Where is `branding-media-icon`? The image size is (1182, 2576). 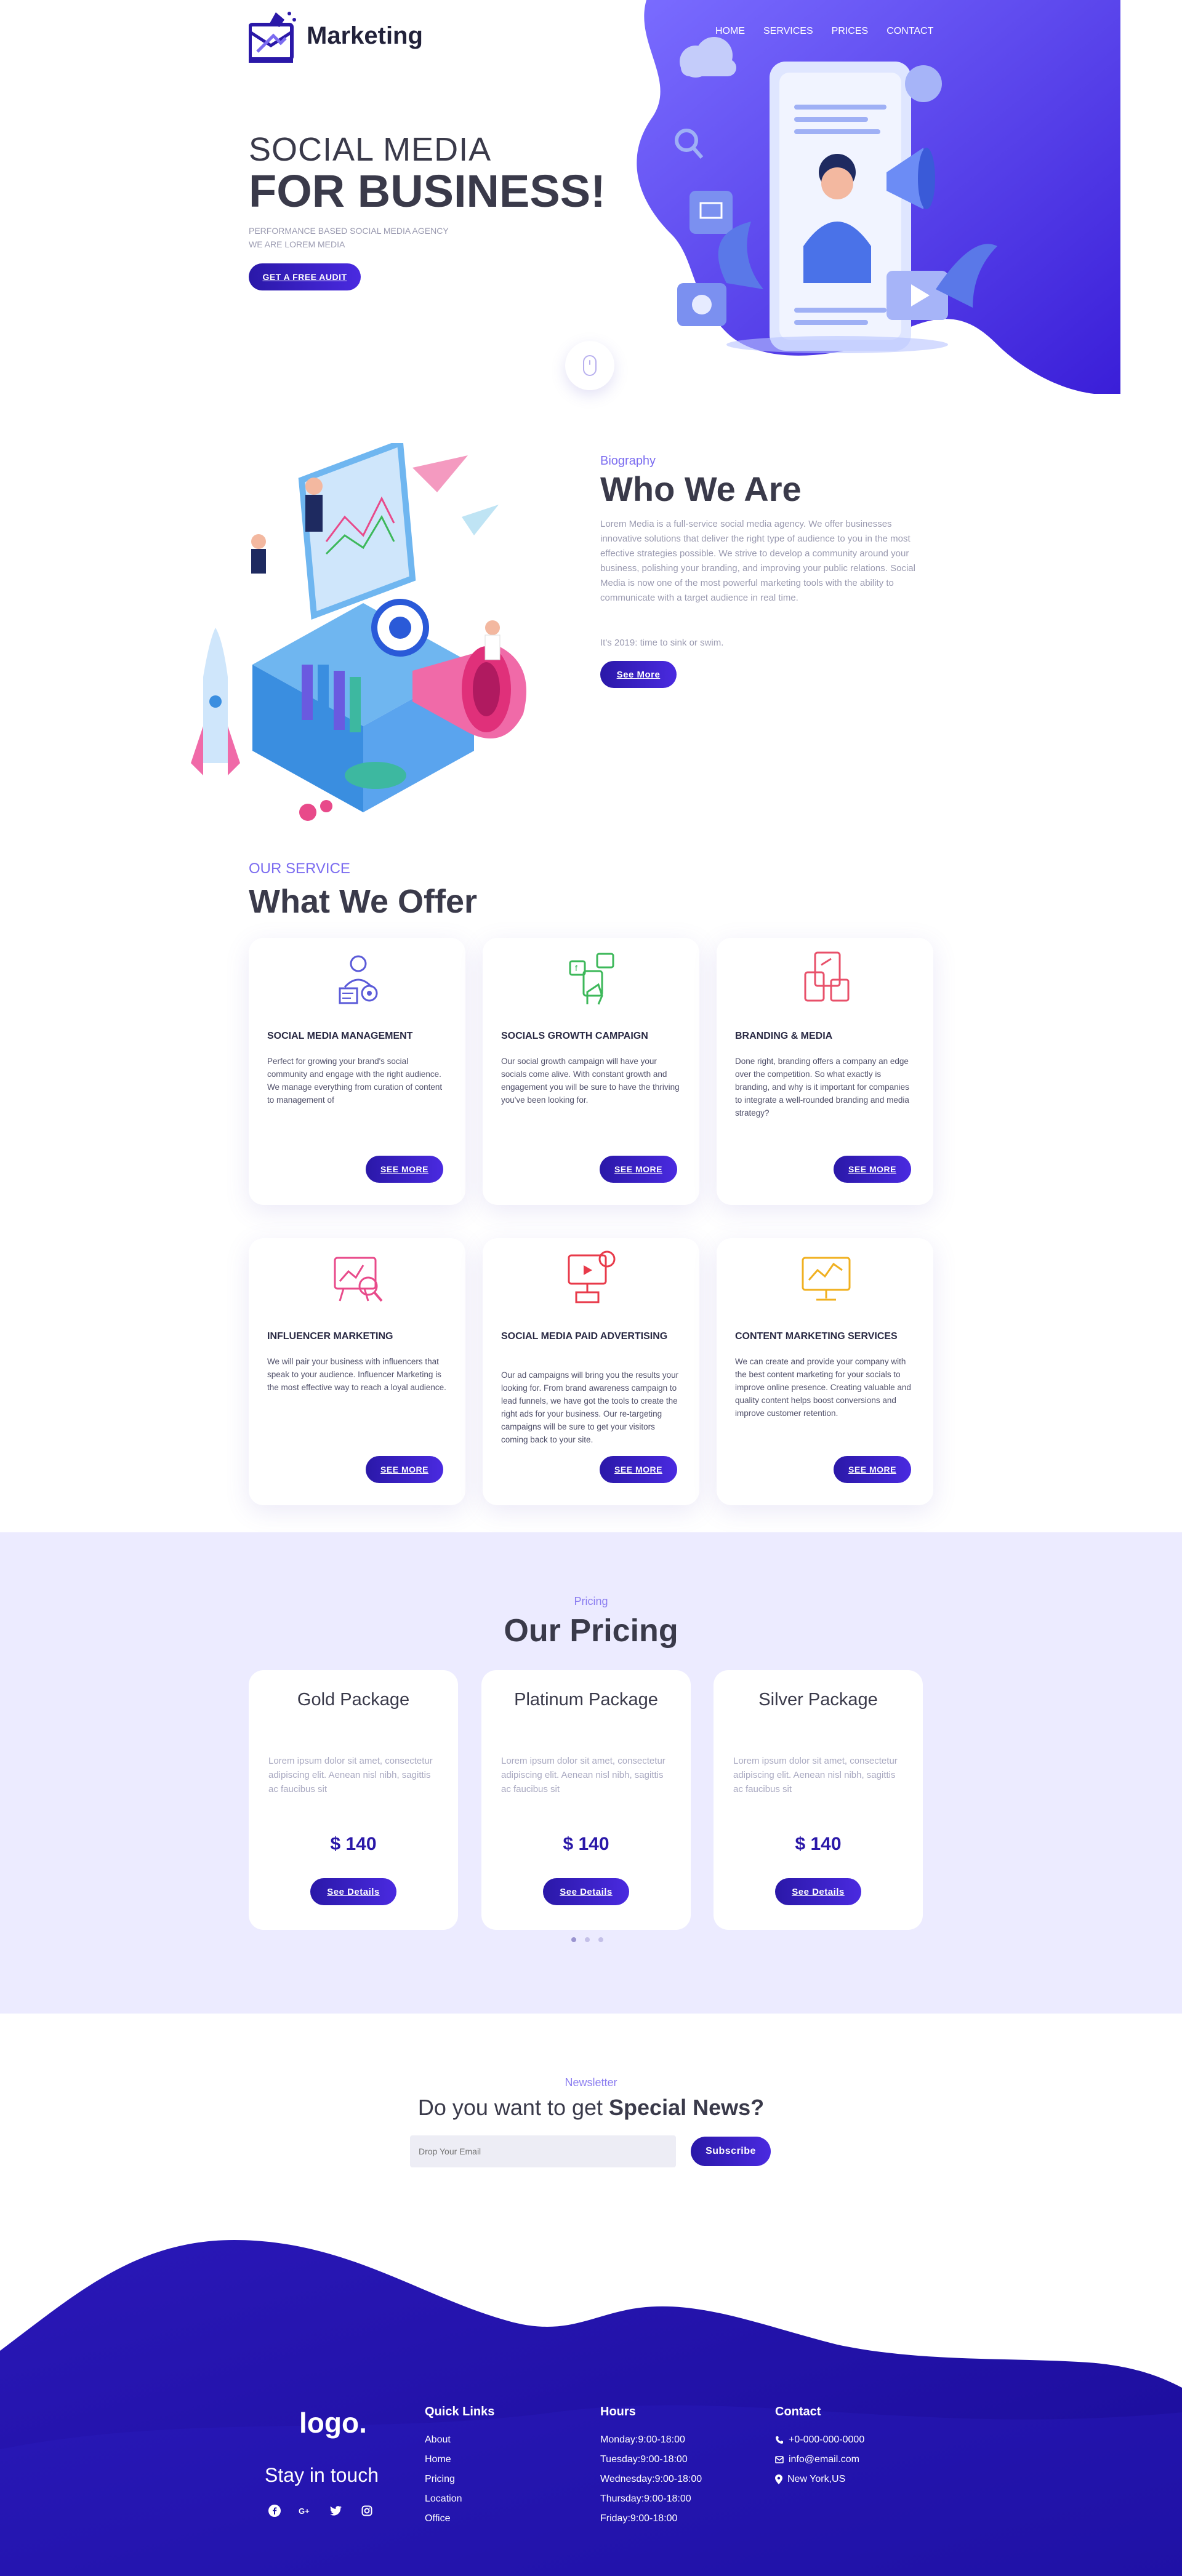
branding-media-icon is located at coordinates (827, 976).